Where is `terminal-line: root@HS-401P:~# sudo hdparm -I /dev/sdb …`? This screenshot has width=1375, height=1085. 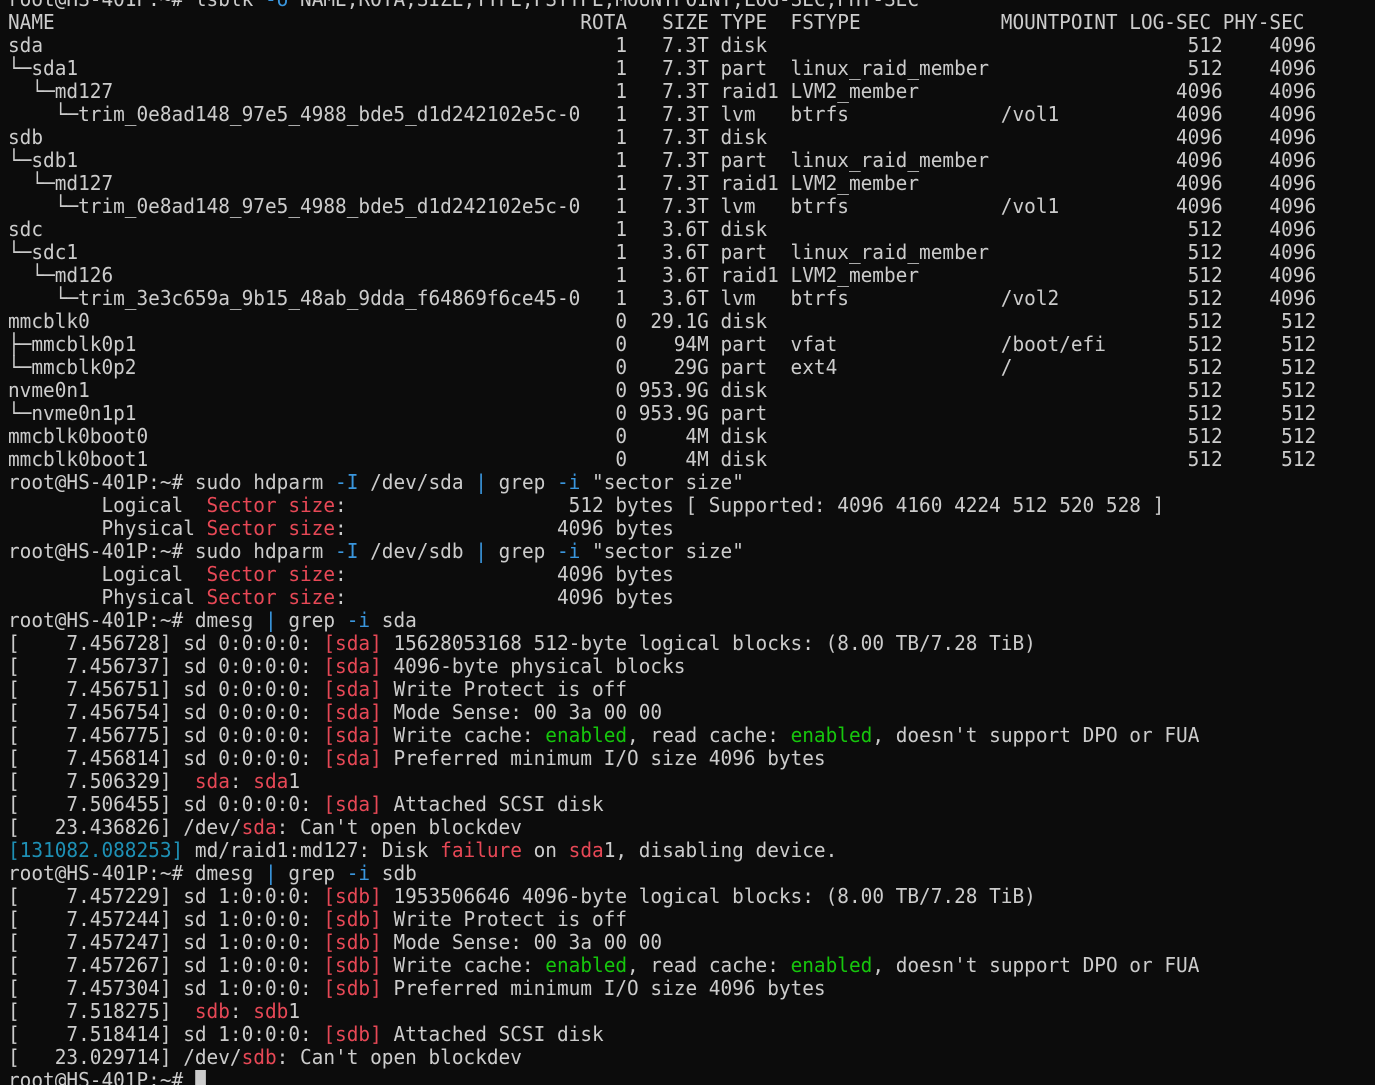
terminal-line: root@HS-401P:~# sudo hdparm -I /dev/sdb … is located at coordinates (671, 551).